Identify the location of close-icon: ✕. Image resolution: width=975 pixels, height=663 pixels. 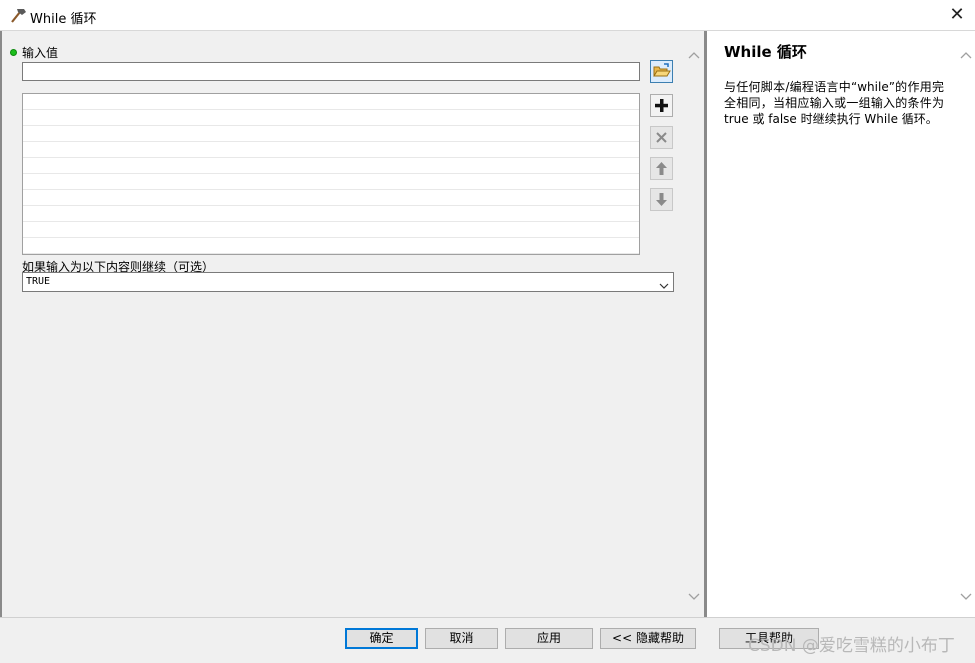
(957, 14).